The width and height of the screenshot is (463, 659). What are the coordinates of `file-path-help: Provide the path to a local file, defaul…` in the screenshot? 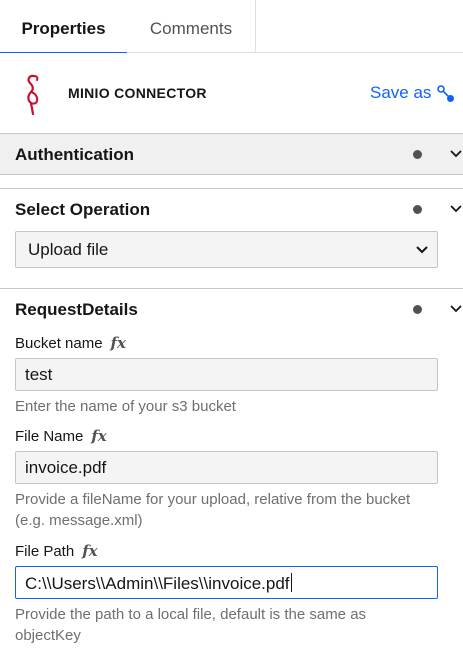 It's located at (191, 625).